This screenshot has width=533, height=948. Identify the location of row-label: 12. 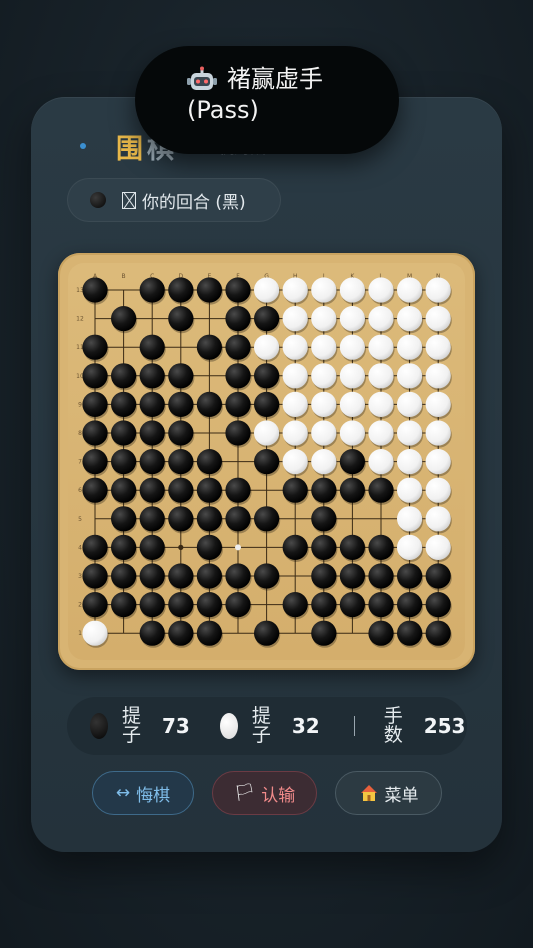
(80, 319).